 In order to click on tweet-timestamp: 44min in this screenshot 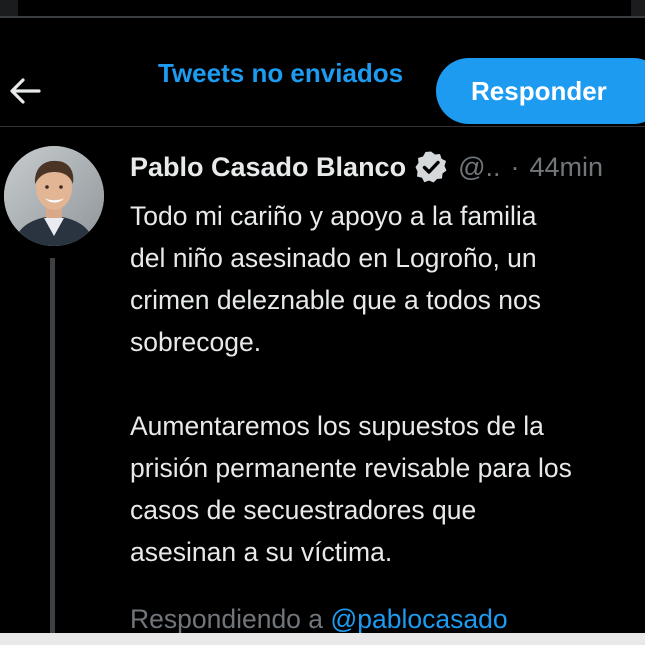, I will do `click(567, 167)`.